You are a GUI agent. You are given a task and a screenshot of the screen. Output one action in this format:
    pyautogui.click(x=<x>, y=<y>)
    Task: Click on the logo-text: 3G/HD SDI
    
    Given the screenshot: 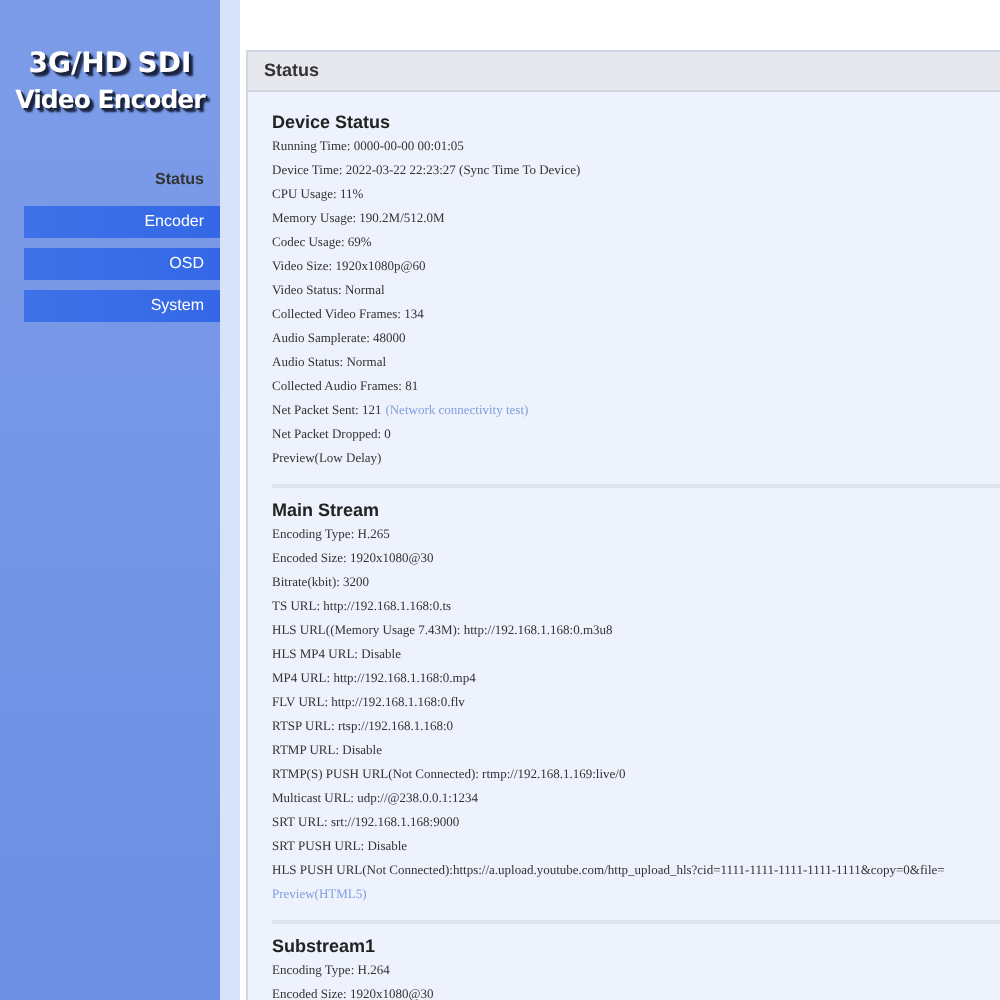 What is the action you would take?
    pyautogui.click(x=110, y=64)
    